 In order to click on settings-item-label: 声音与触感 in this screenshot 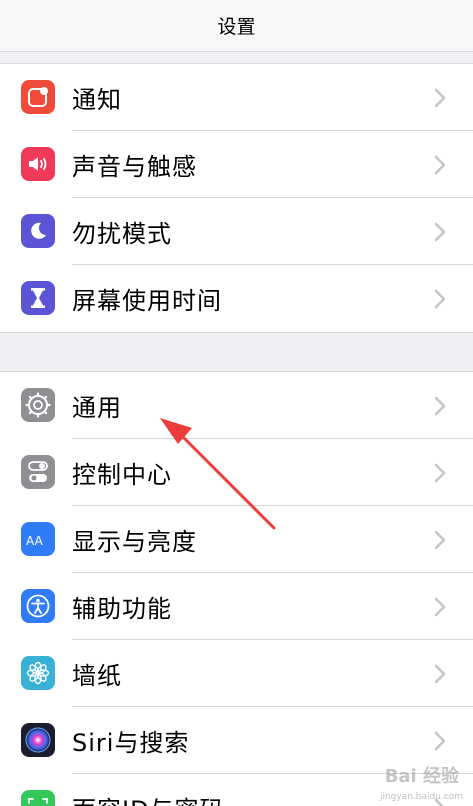, I will do `click(134, 167)`.